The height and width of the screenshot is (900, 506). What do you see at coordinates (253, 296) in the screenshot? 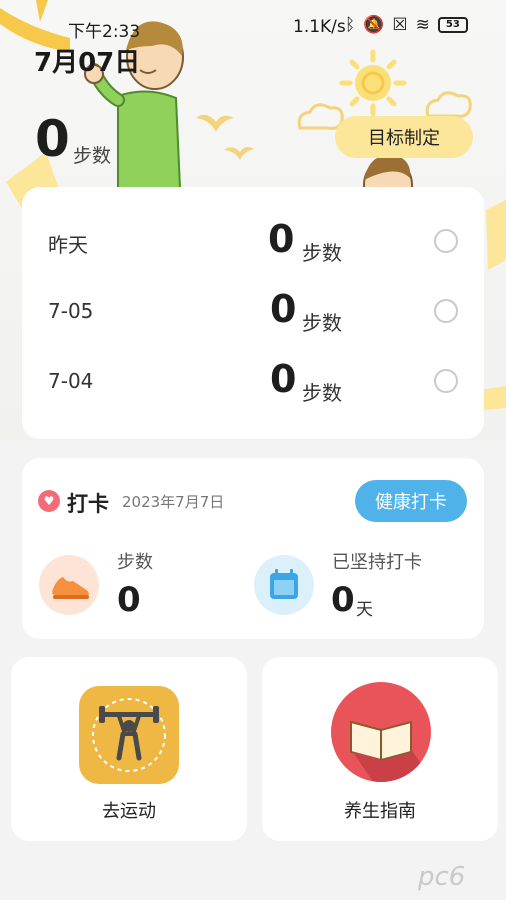
I see `history-row: 7-05 0 步数` at bounding box center [253, 296].